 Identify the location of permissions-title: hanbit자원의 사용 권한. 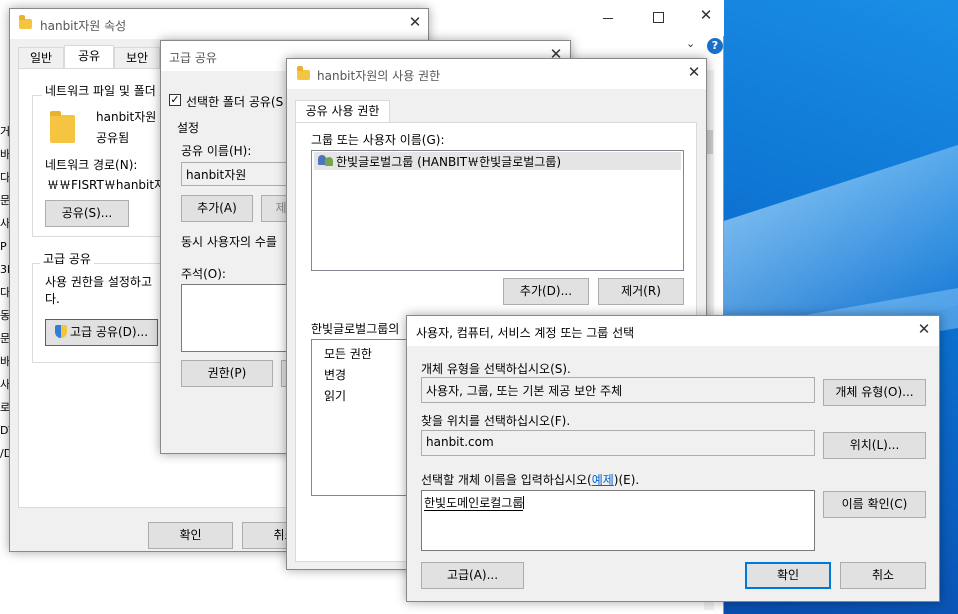
(379, 76).